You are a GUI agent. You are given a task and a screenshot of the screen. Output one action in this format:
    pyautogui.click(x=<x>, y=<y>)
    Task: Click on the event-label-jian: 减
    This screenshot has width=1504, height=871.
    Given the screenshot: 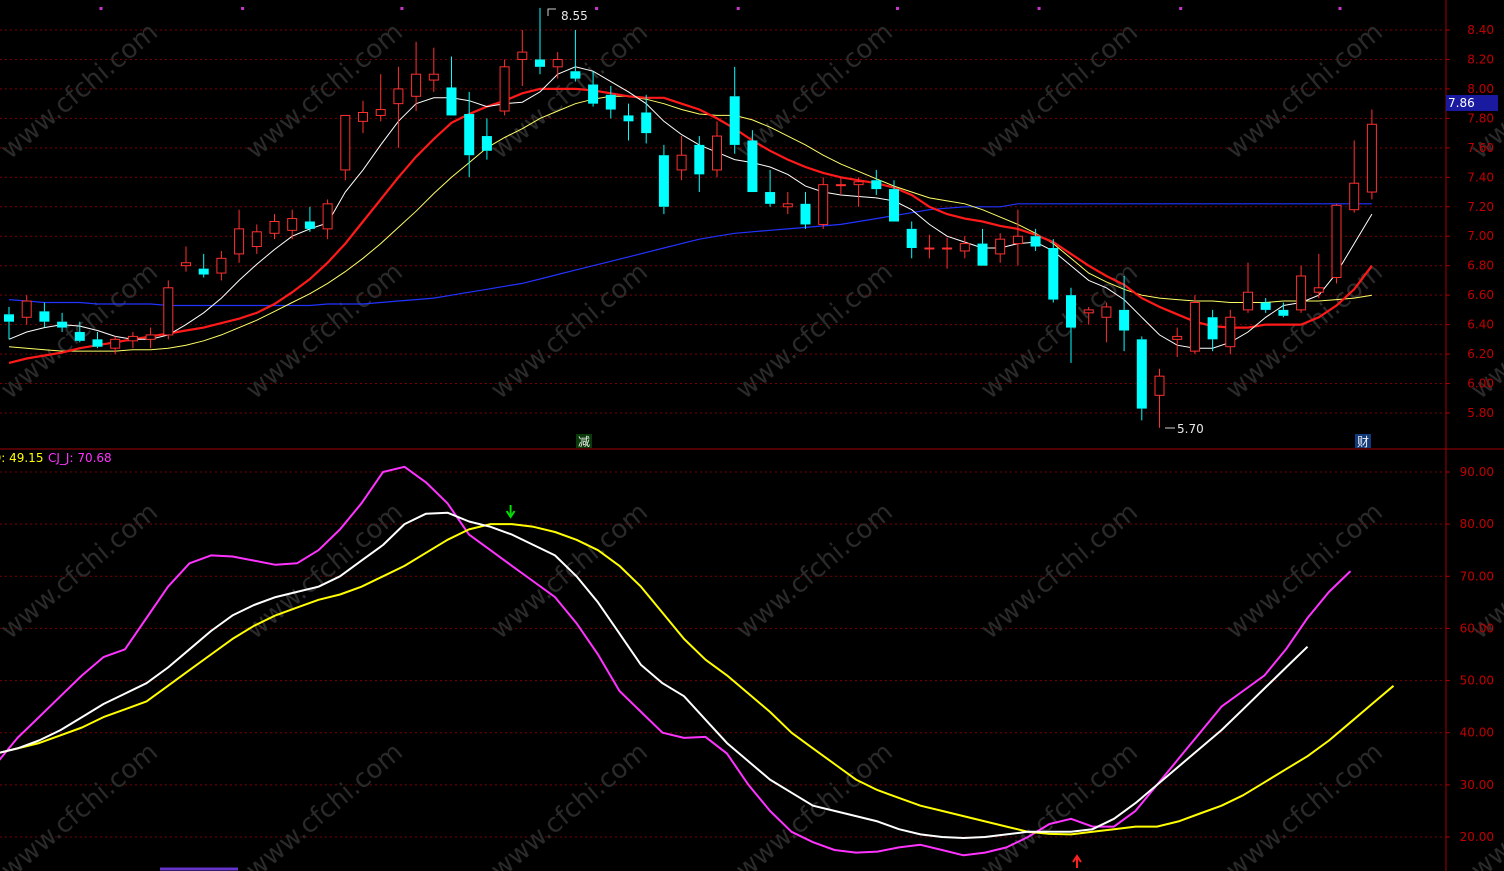 What is the action you would take?
    pyautogui.click(x=584, y=441)
    